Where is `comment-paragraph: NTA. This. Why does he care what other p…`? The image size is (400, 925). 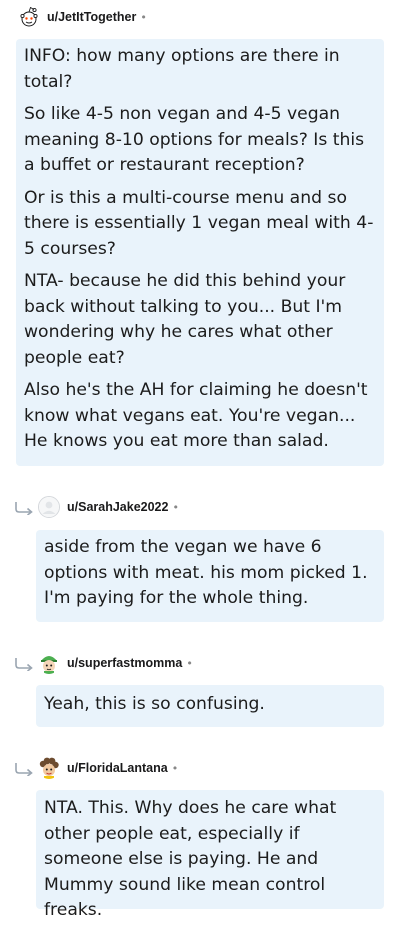 comment-paragraph: NTA. This. Why does he care what other p… is located at coordinates (190, 859).